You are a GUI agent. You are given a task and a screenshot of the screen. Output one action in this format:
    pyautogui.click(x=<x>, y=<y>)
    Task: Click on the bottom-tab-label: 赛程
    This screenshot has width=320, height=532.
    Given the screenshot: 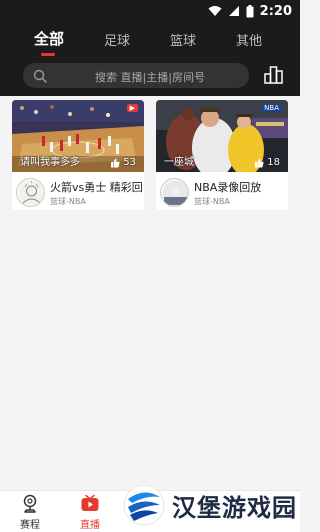 What is the action you would take?
    pyautogui.click(x=30, y=525)
    